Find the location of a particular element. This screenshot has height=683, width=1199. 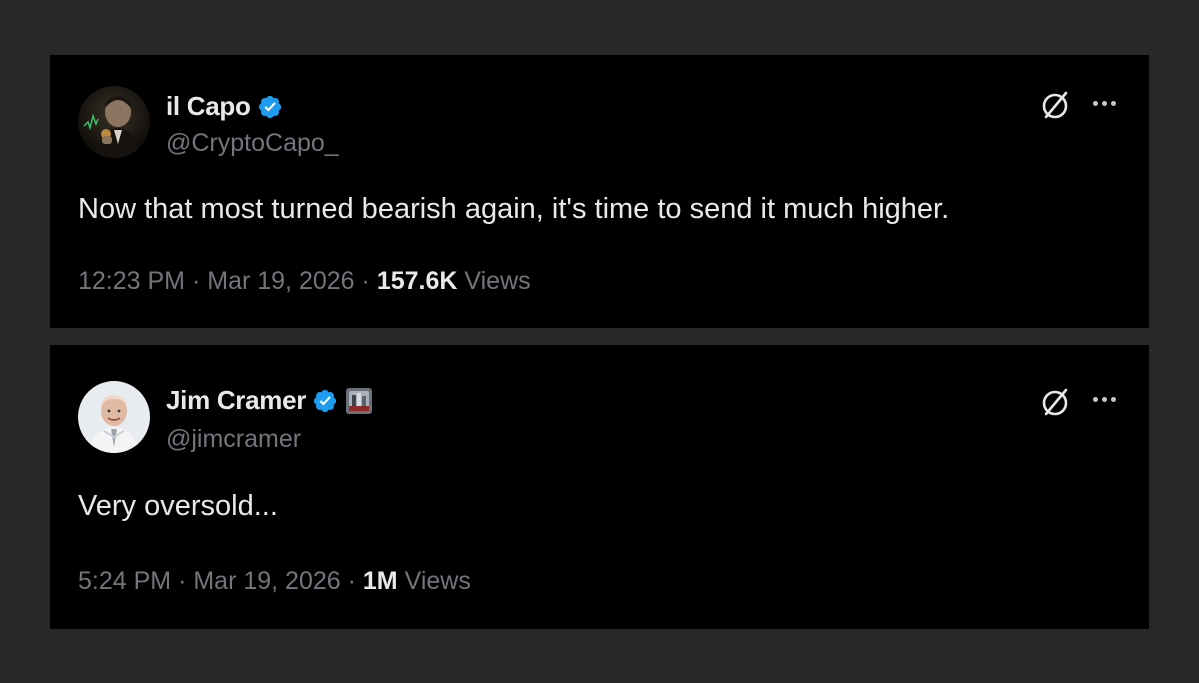

building-badge-icon is located at coordinates (359, 400).